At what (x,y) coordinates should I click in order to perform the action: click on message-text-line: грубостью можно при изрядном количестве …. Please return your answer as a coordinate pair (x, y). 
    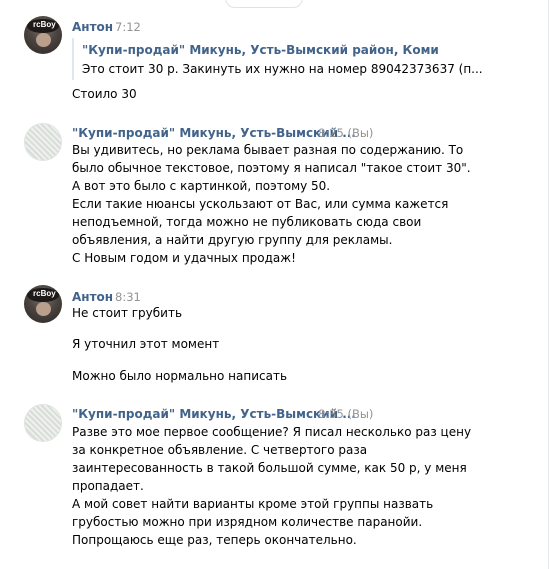
    Looking at the image, I should click on (247, 522).